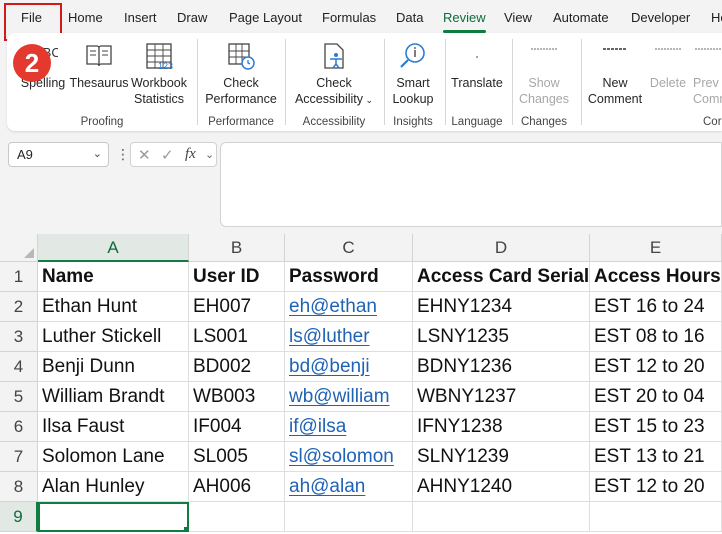 The height and width of the screenshot is (534, 722). What do you see at coordinates (19, 367) in the screenshot?
I see `row-header-4: 4` at bounding box center [19, 367].